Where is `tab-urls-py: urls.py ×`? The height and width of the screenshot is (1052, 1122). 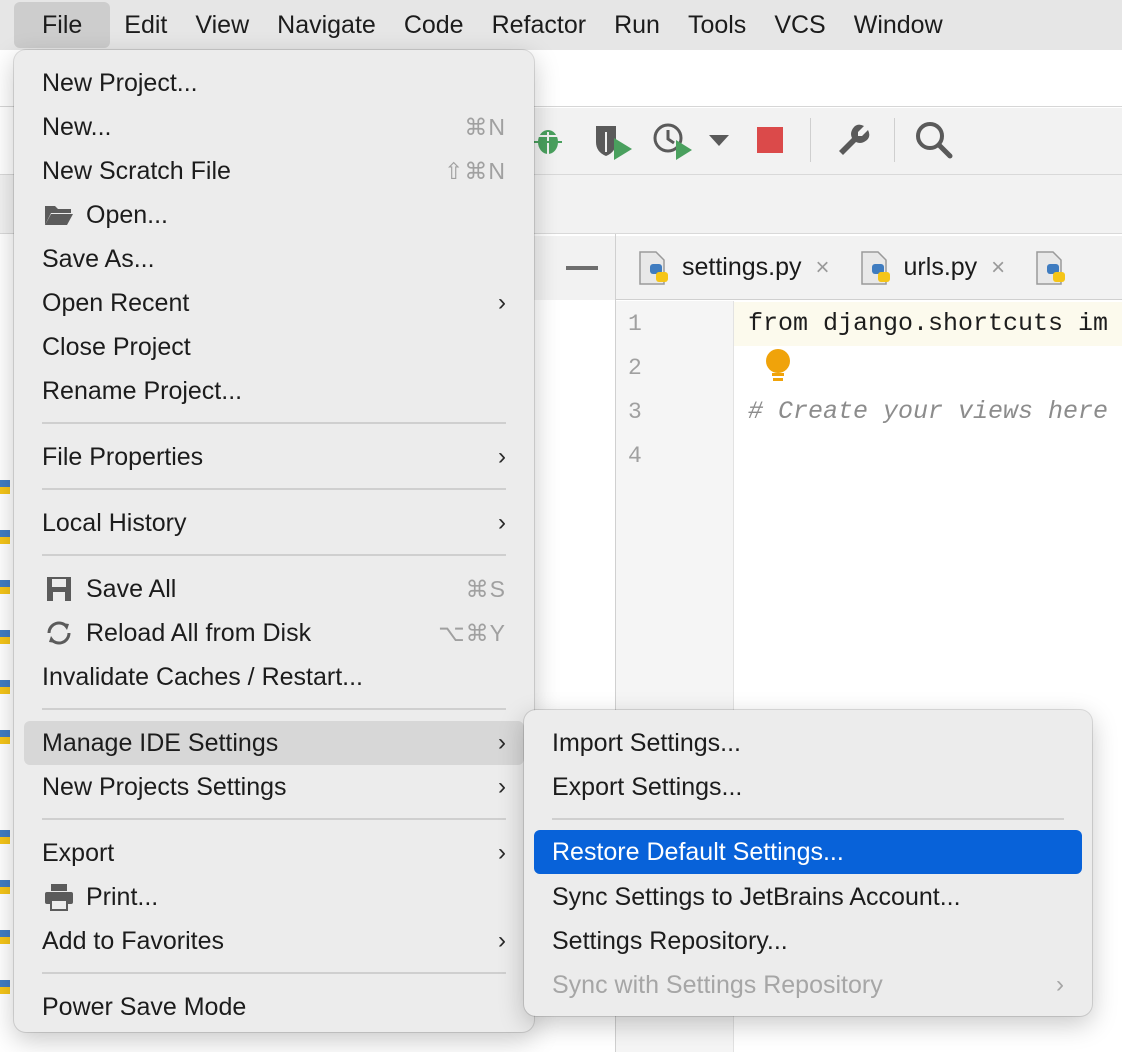 tab-urls-py: urls.py × is located at coordinates (932, 268).